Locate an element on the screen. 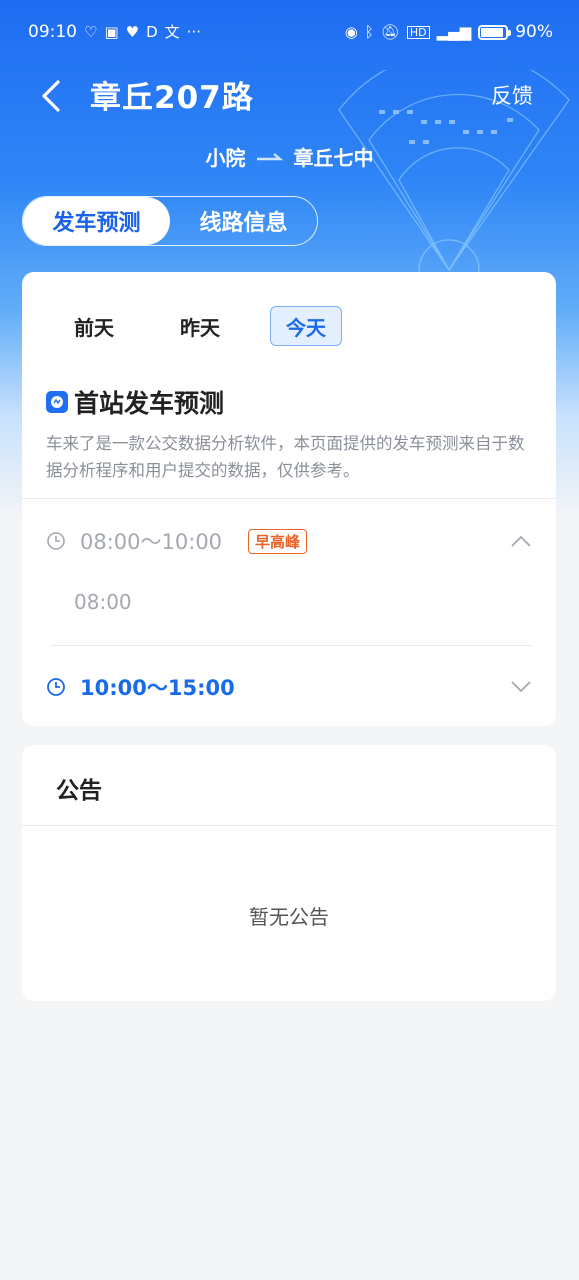 This screenshot has width=579, height=1280. tab-departure-forecast: 发车预测 is located at coordinates (96, 221).